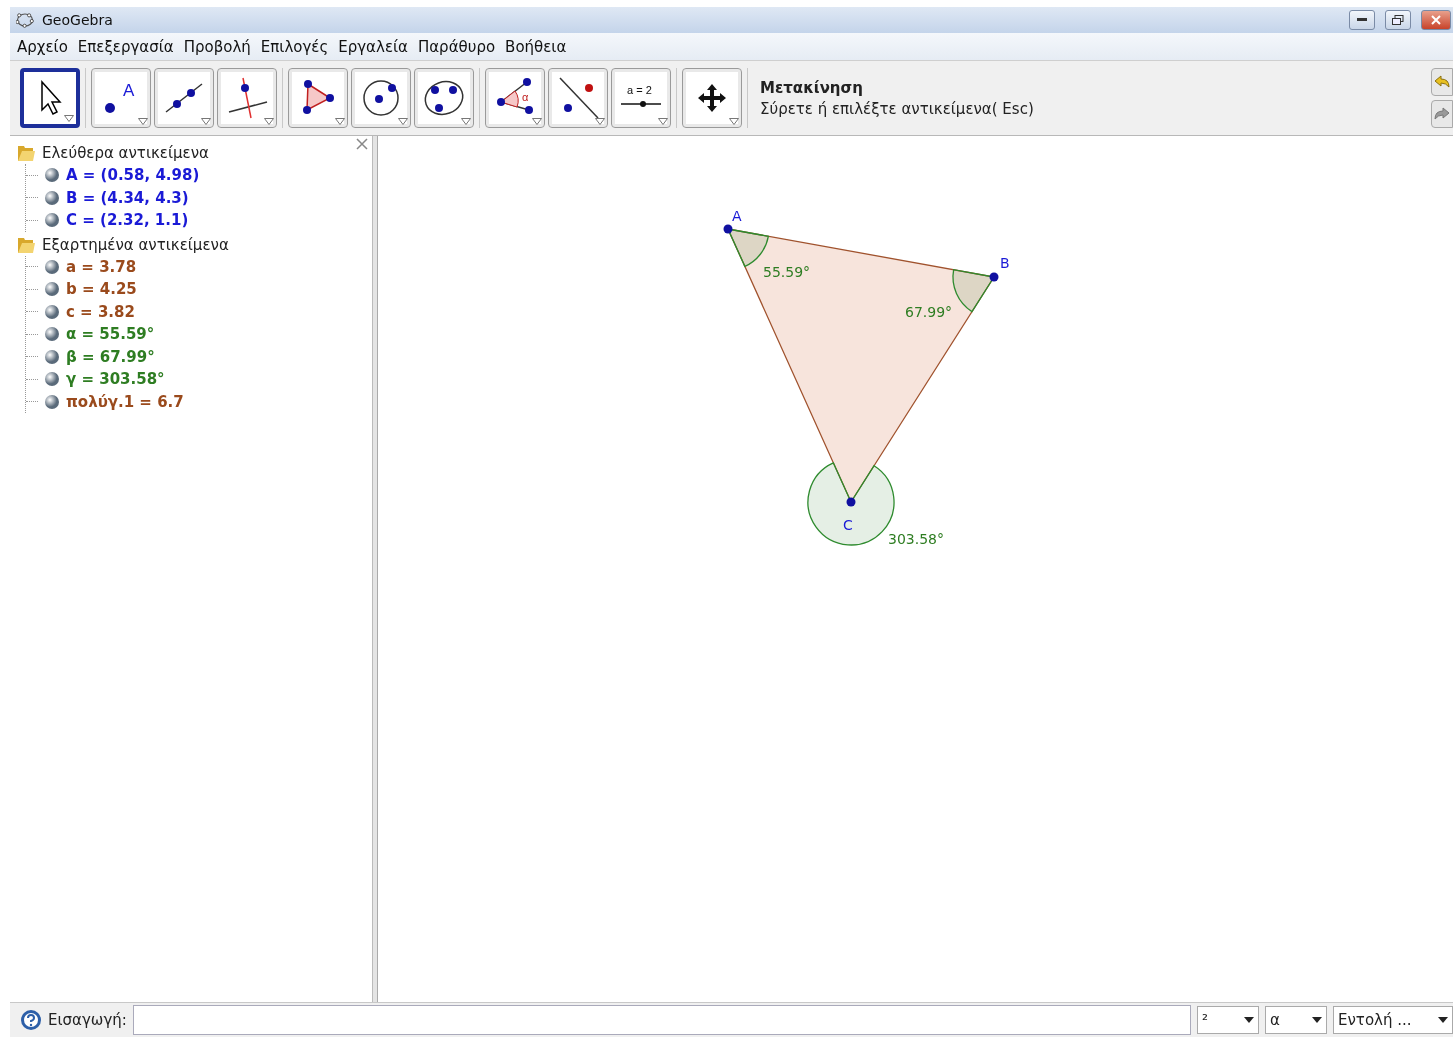 Image resolution: width=1453 pixels, height=1037 pixels. Describe the element at coordinates (87, 1020) in the screenshot. I see `input-label: Εισαγωγή:` at that location.